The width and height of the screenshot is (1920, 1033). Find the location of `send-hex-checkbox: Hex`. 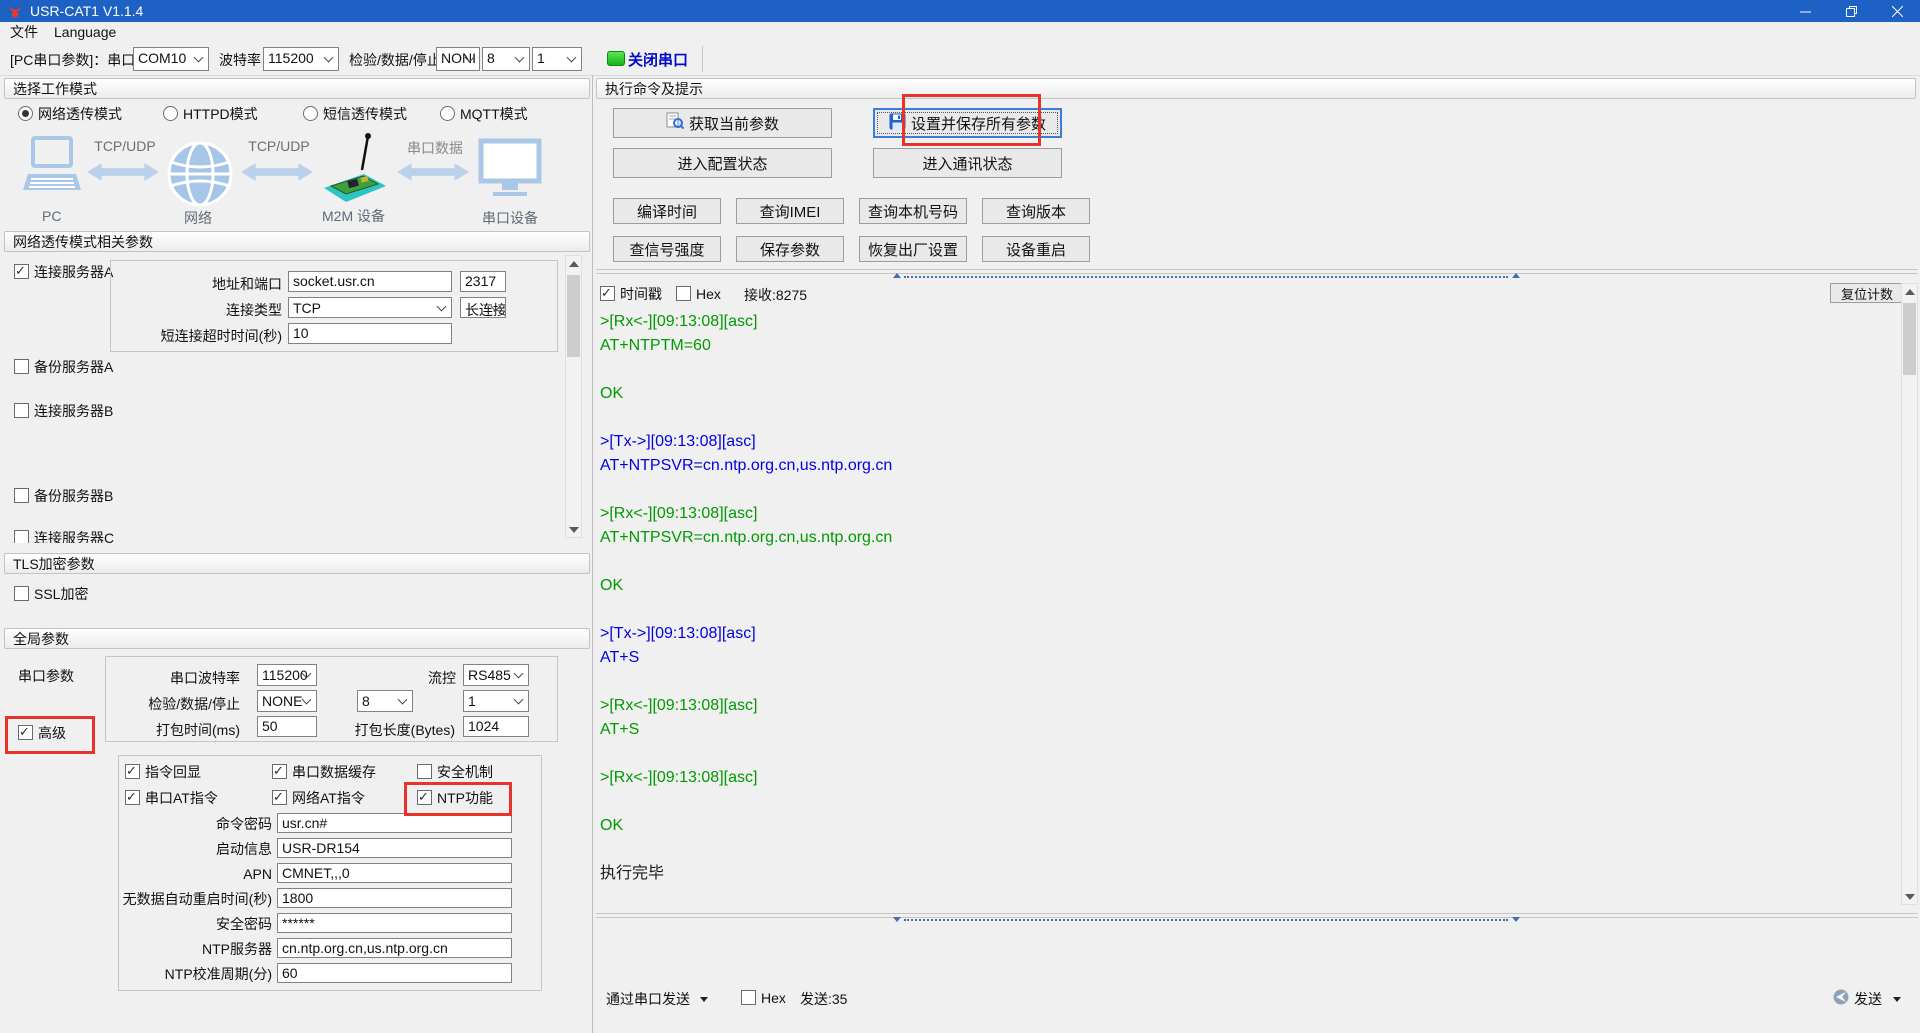

send-hex-checkbox: Hex is located at coordinates (763, 997).